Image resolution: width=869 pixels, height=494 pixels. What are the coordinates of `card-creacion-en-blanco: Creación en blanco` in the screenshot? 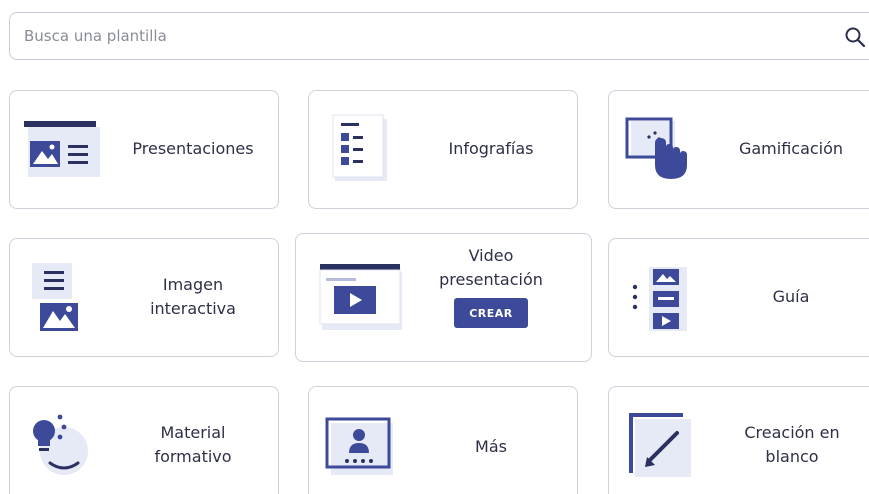 It's located at (738, 440).